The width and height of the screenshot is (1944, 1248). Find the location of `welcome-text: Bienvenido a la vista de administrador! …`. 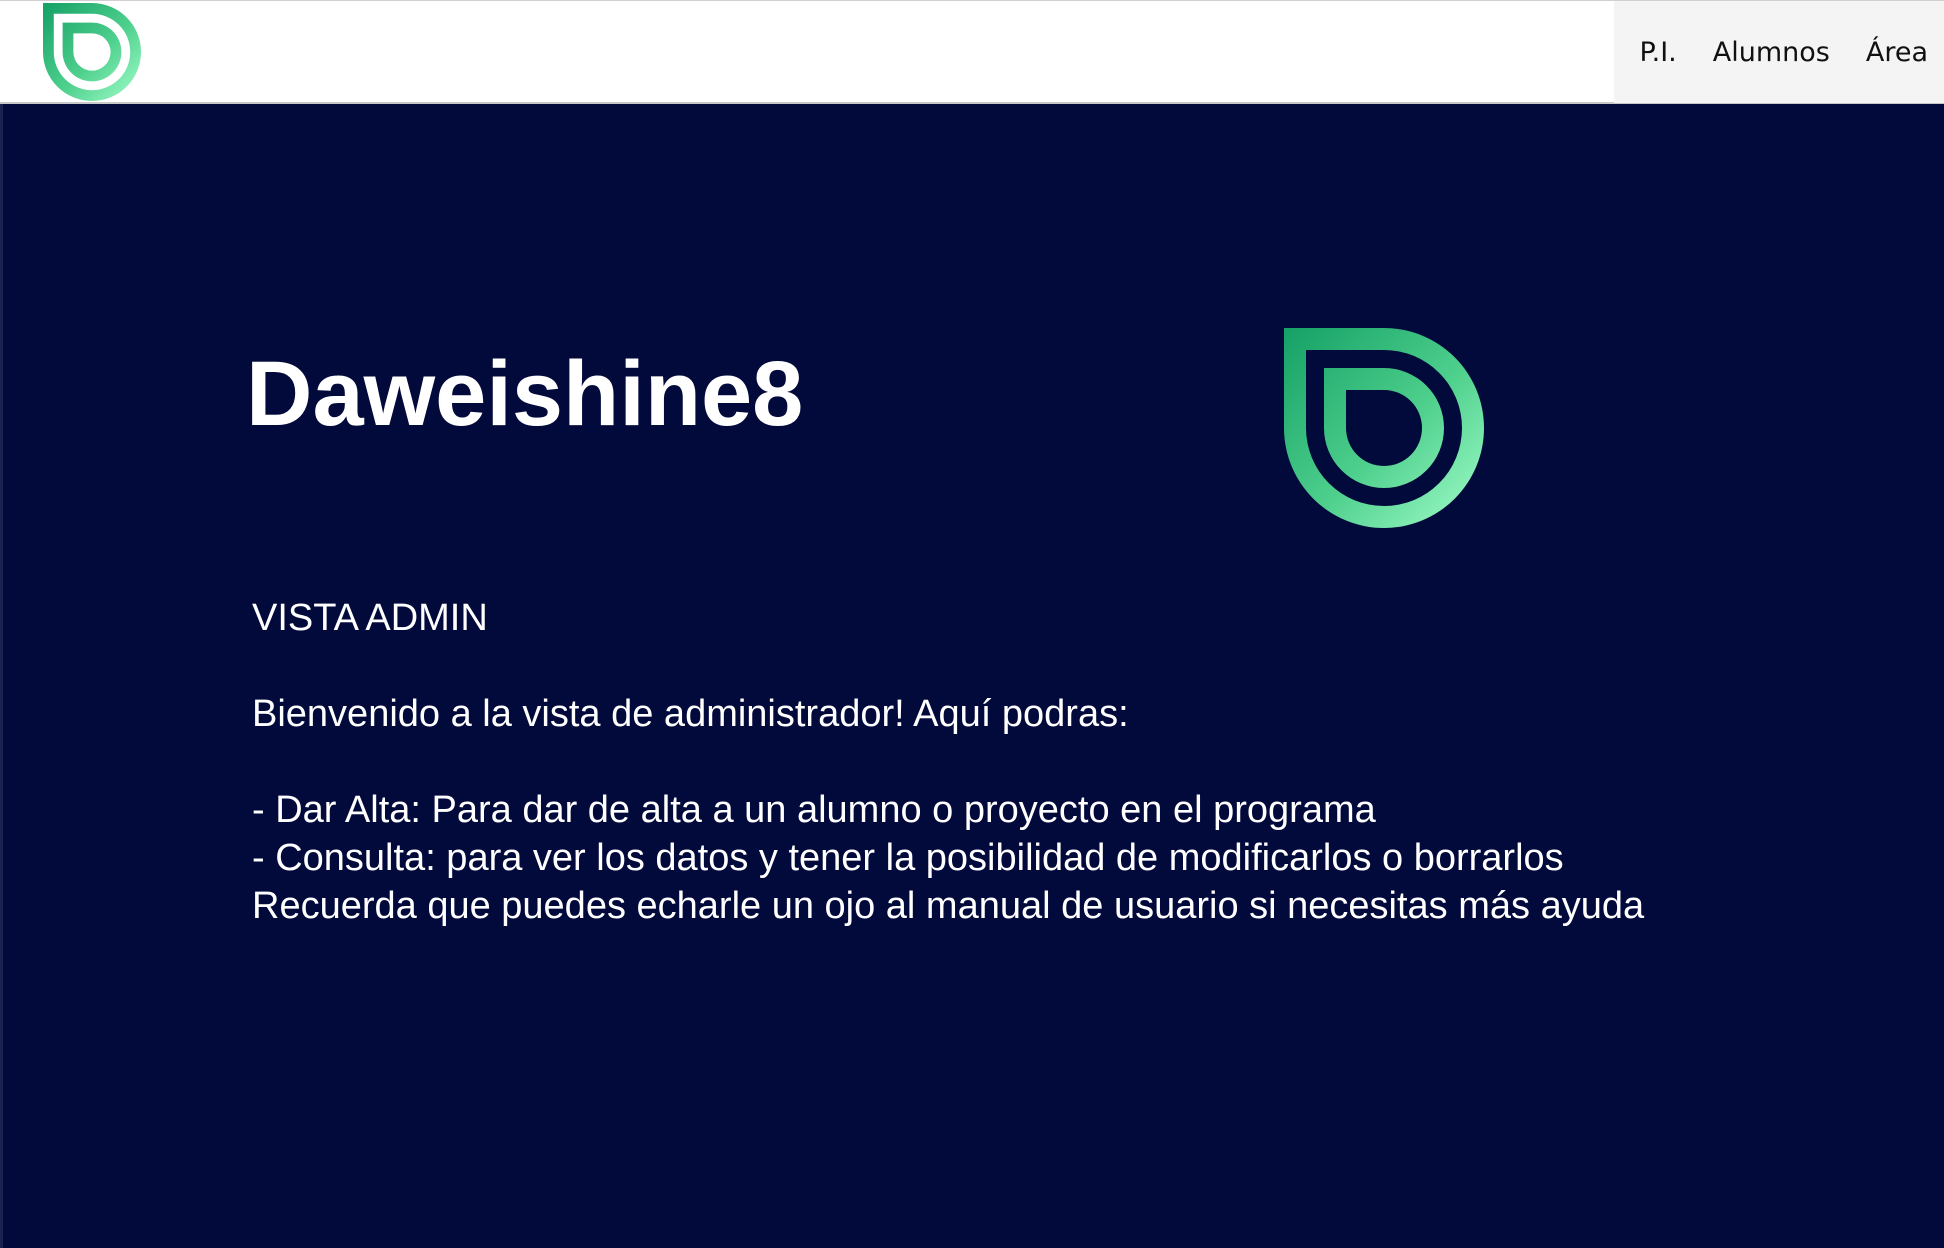

welcome-text: Bienvenido a la vista de administrador! … is located at coordinates (690, 714).